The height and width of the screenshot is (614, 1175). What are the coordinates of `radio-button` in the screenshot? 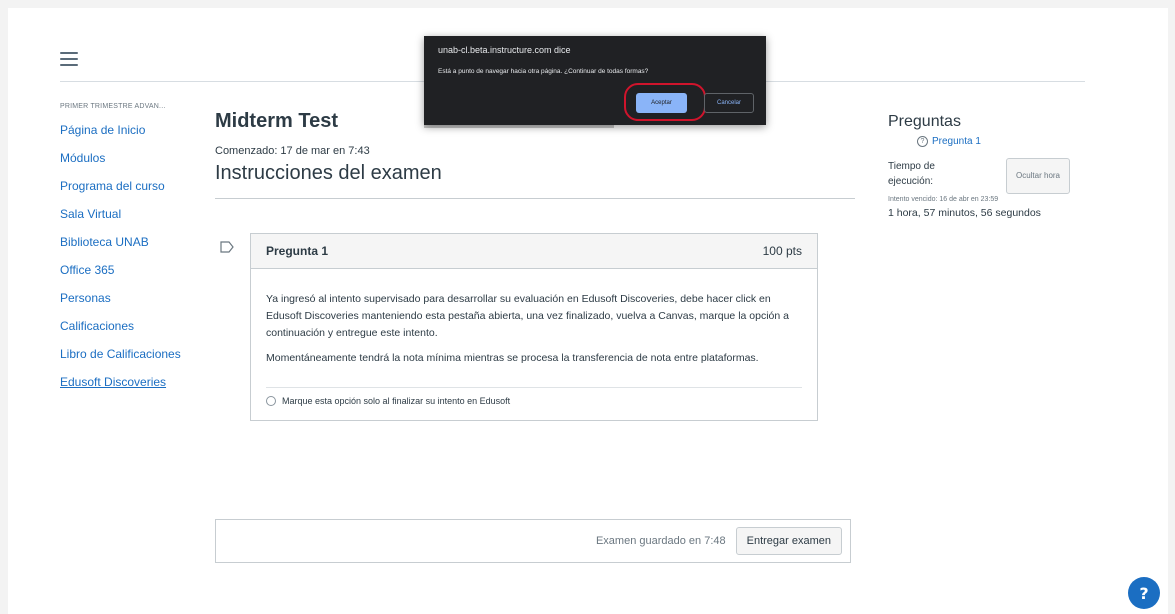 It's located at (271, 401).